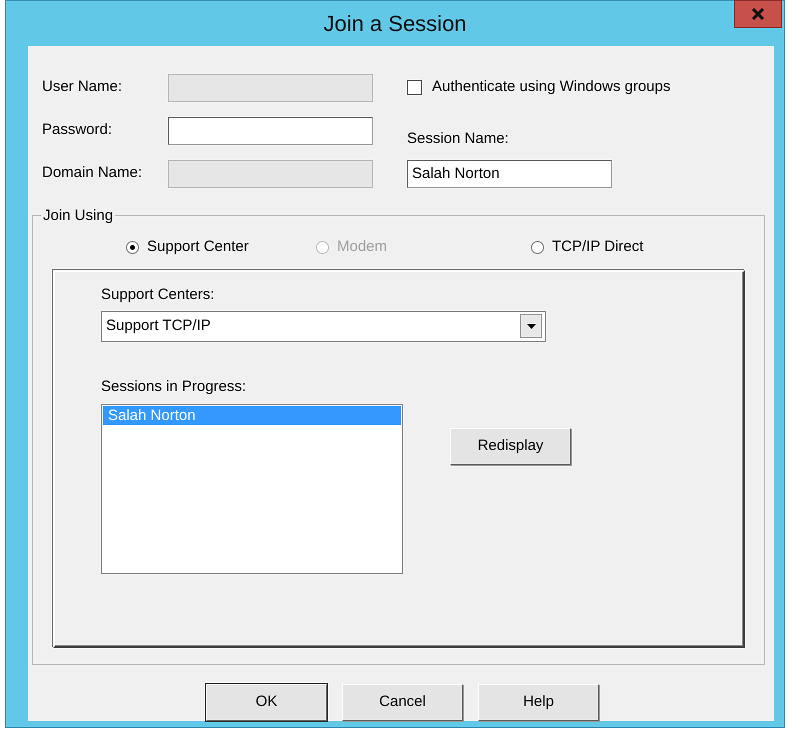  Describe the element at coordinates (196, 247) in the screenshot. I see `radio-button: Support Center` at that location.